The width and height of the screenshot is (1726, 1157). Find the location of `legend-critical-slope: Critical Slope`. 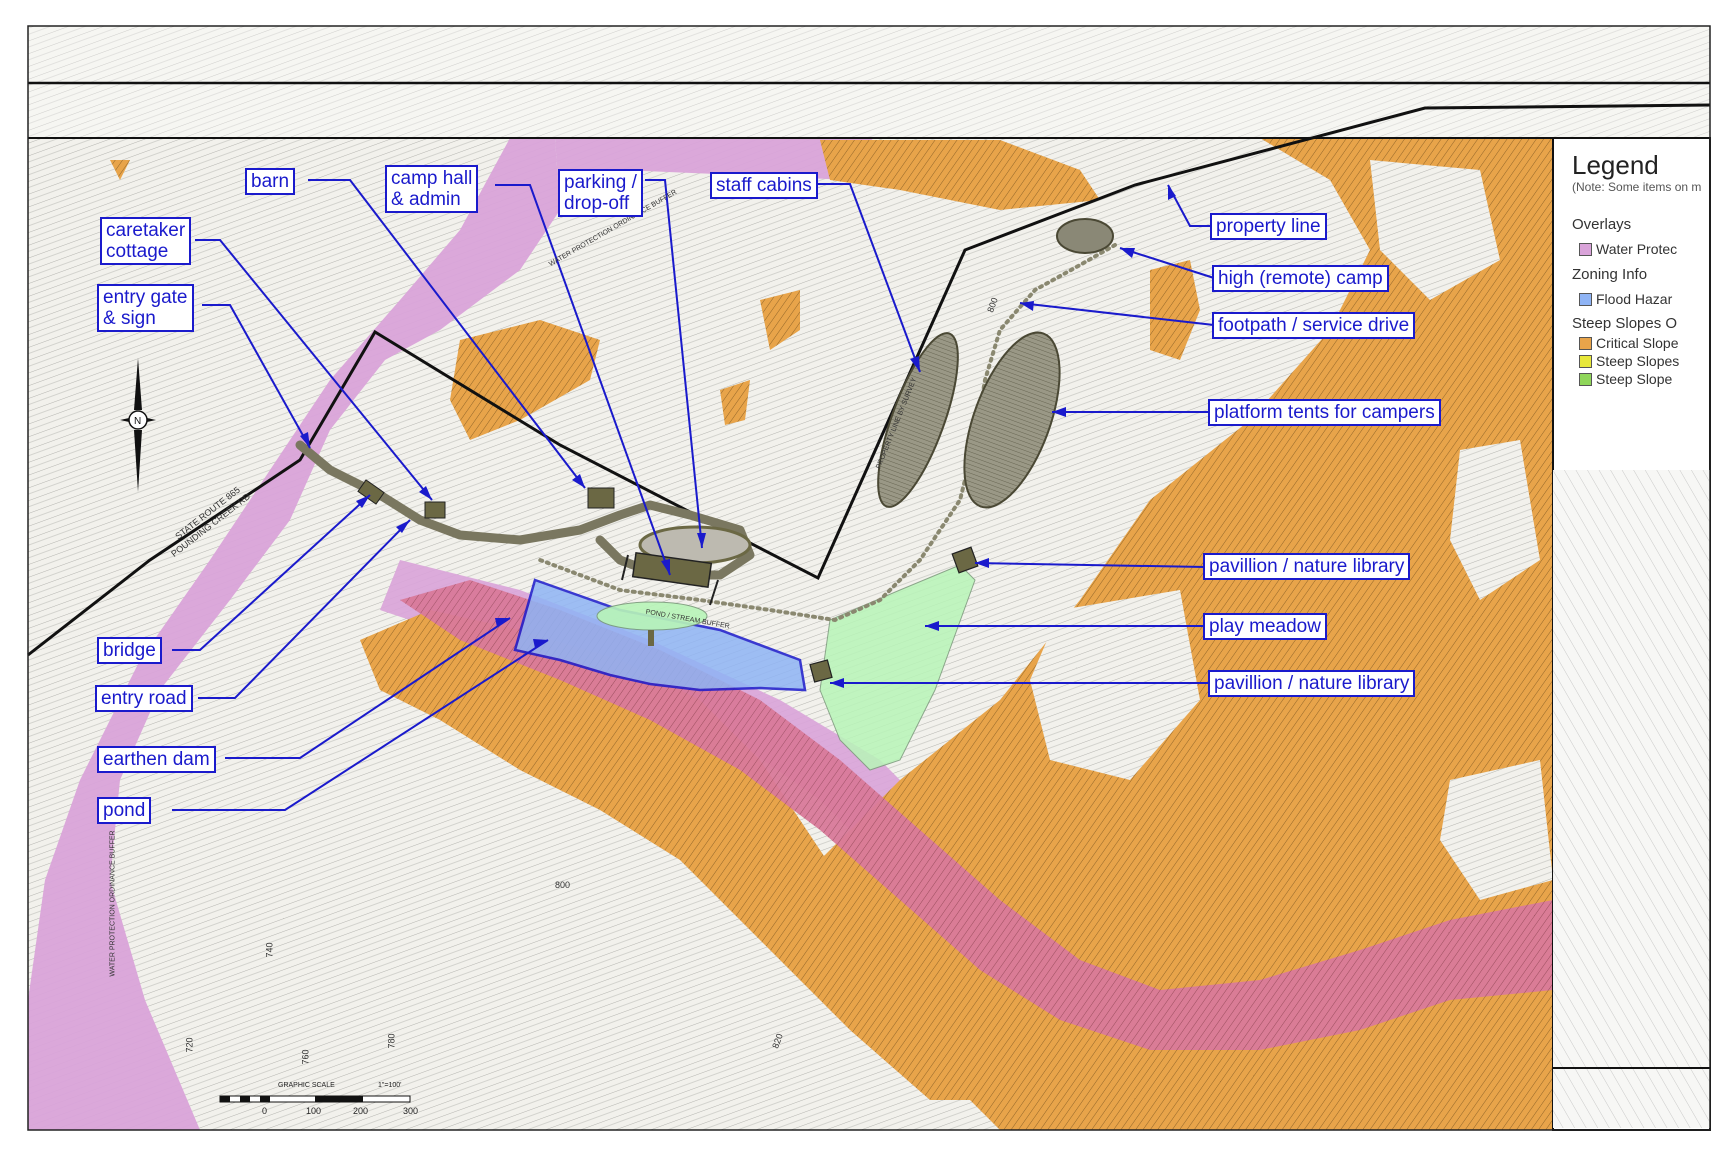

legend-critical-slope: Critical Slope is located at coordinates (1637, 343).